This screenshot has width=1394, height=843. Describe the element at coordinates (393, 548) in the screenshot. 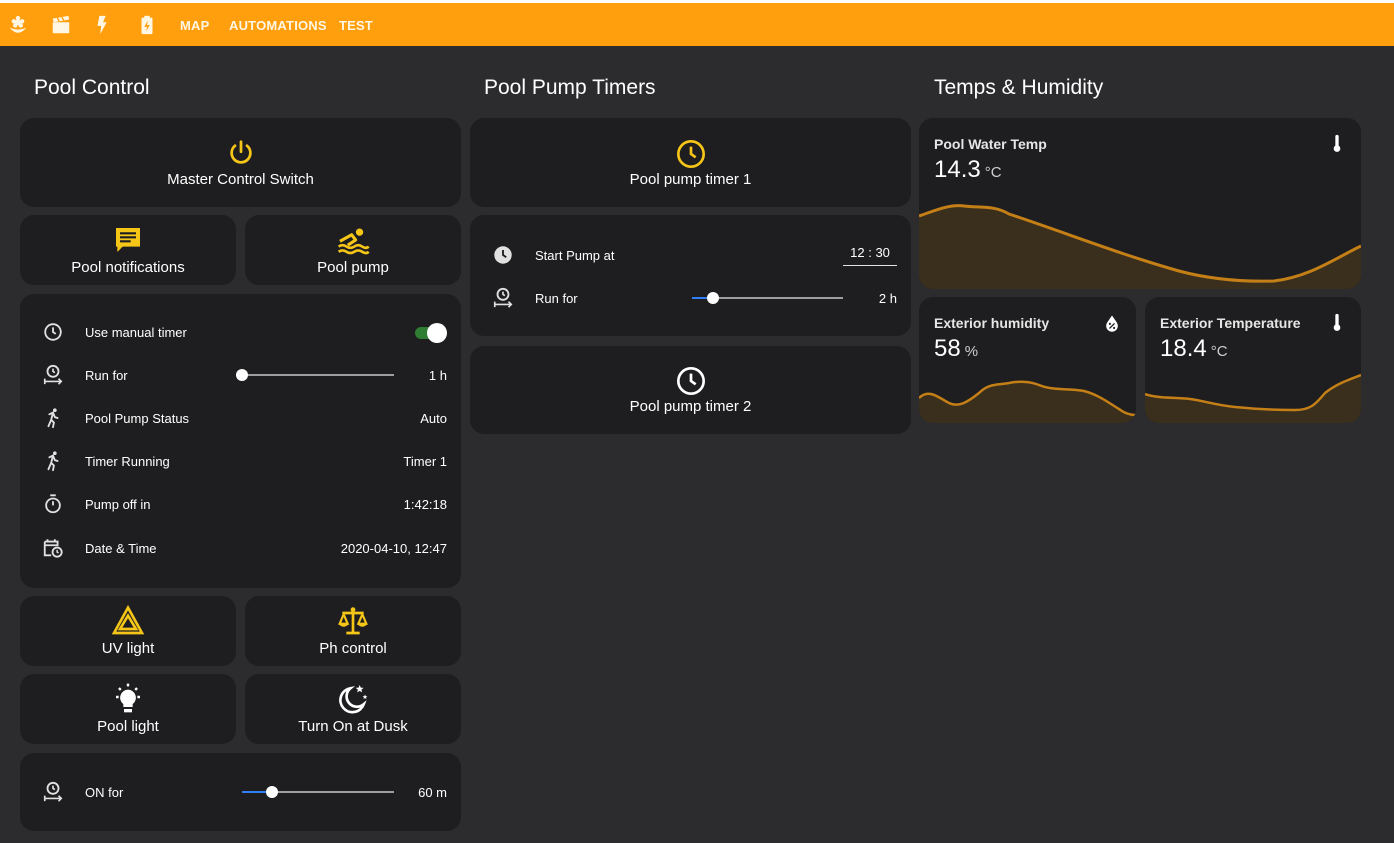

I see `date-time-value: 2020-04-10, 12:47` at that location.